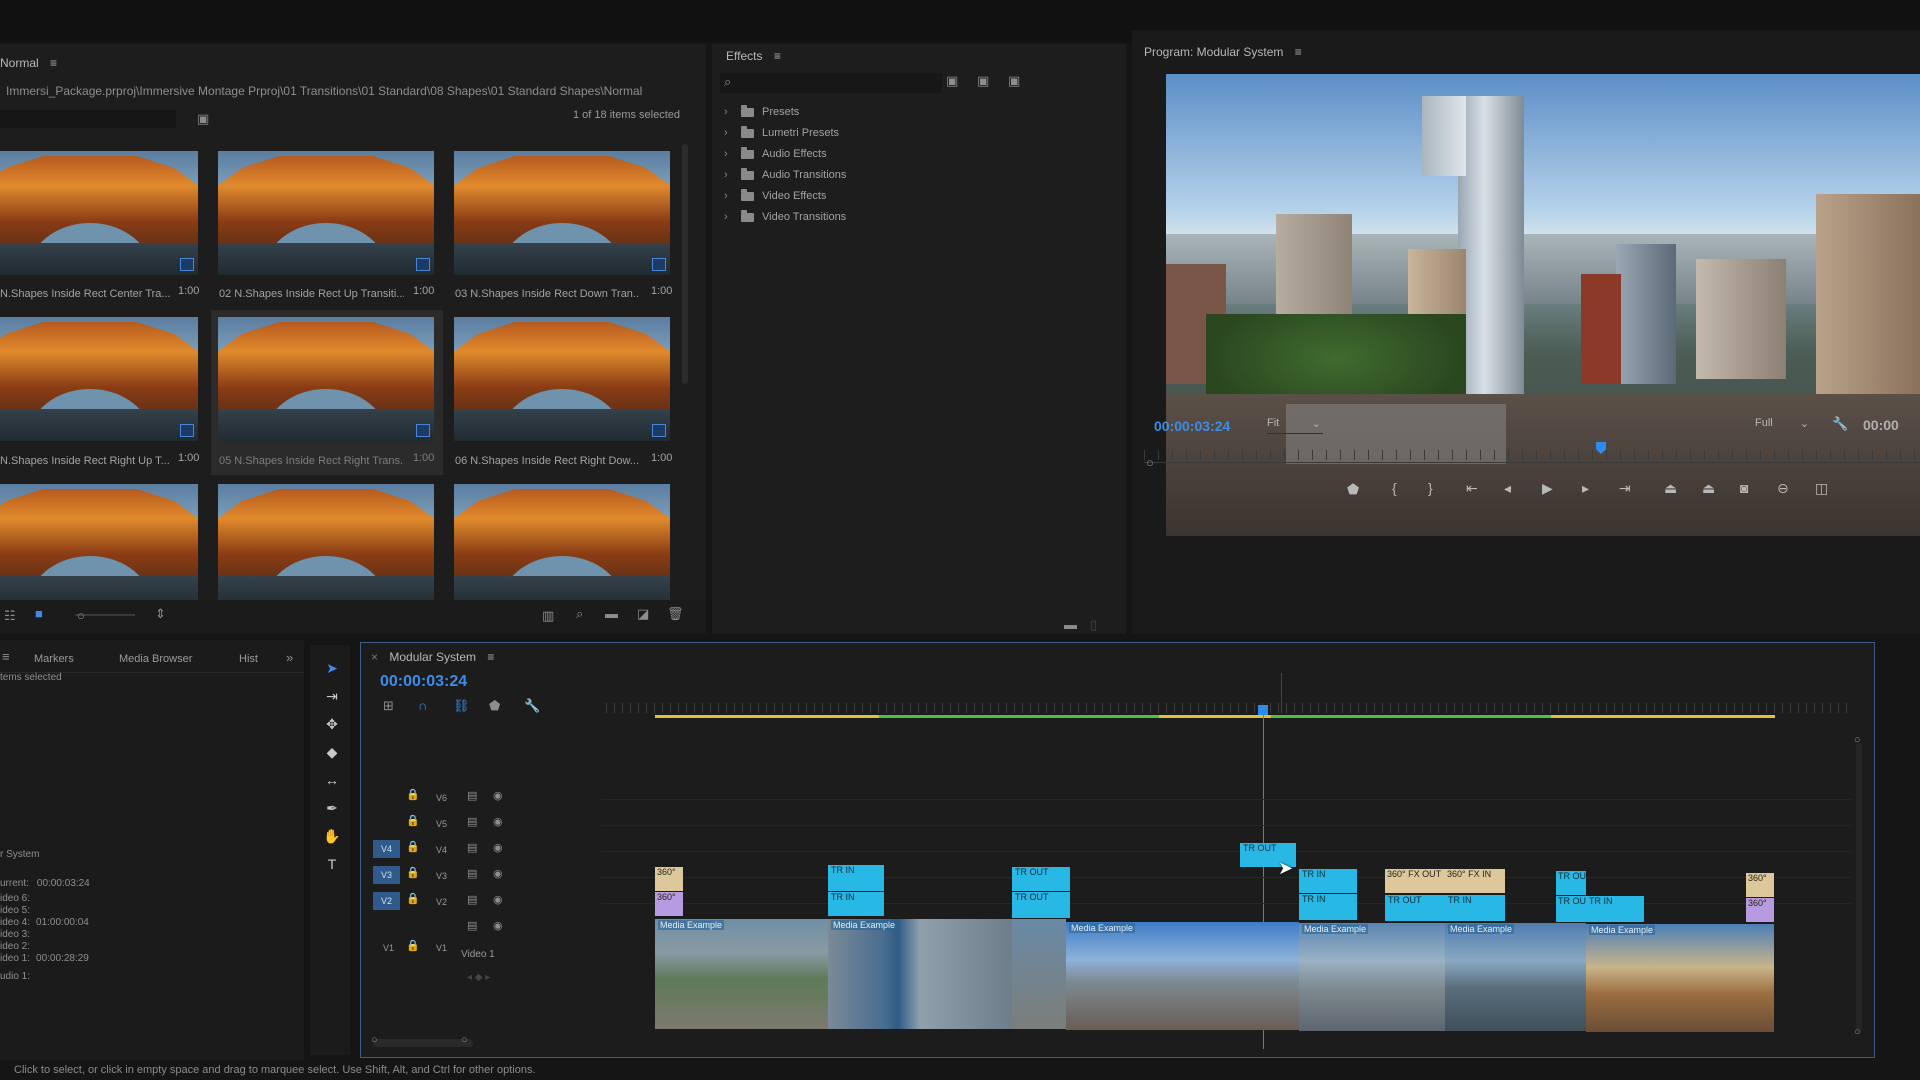  What do you see at coordinates (374, 657) in the screenshot?
I see `close-icon: ×` at bounding box center [374, 657].